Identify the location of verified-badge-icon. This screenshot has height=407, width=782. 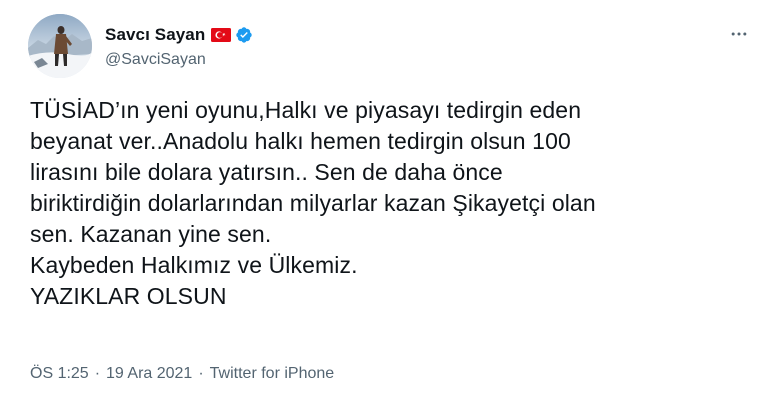
(244, 34).